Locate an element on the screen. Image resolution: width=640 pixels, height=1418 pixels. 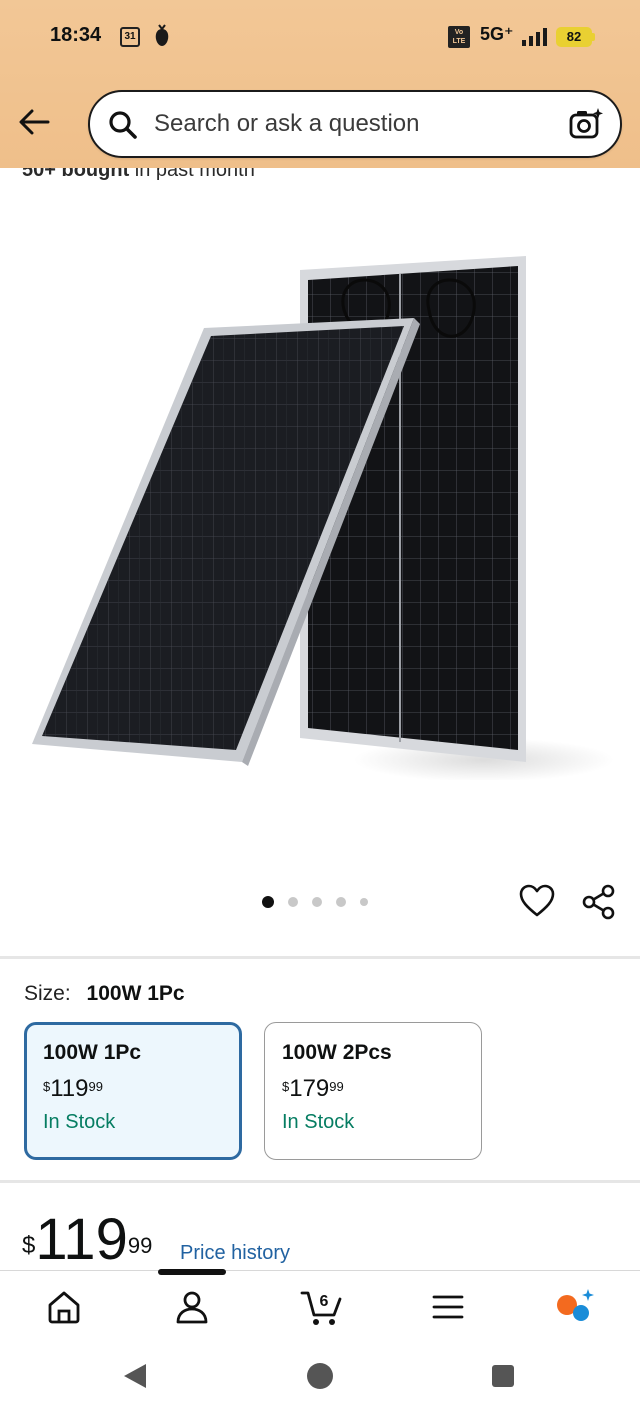
nav-home is located at coordinates (64, 1307).